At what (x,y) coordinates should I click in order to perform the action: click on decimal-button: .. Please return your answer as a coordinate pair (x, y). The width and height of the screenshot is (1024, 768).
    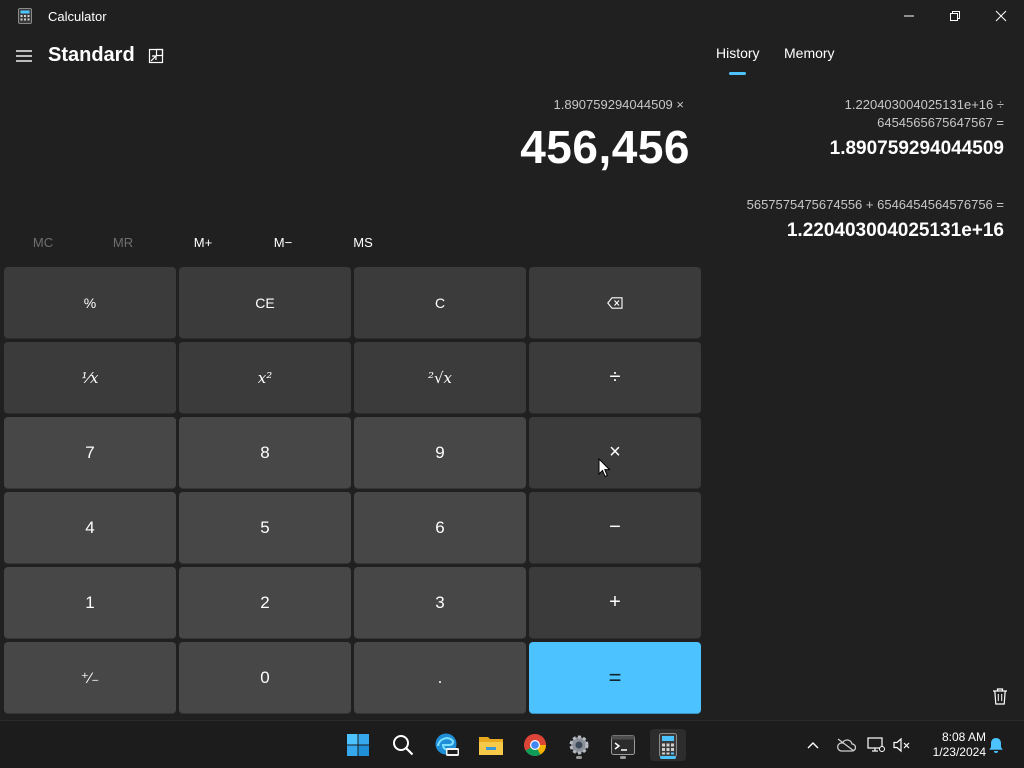
    Looking at the image, I should click on (440, 678).